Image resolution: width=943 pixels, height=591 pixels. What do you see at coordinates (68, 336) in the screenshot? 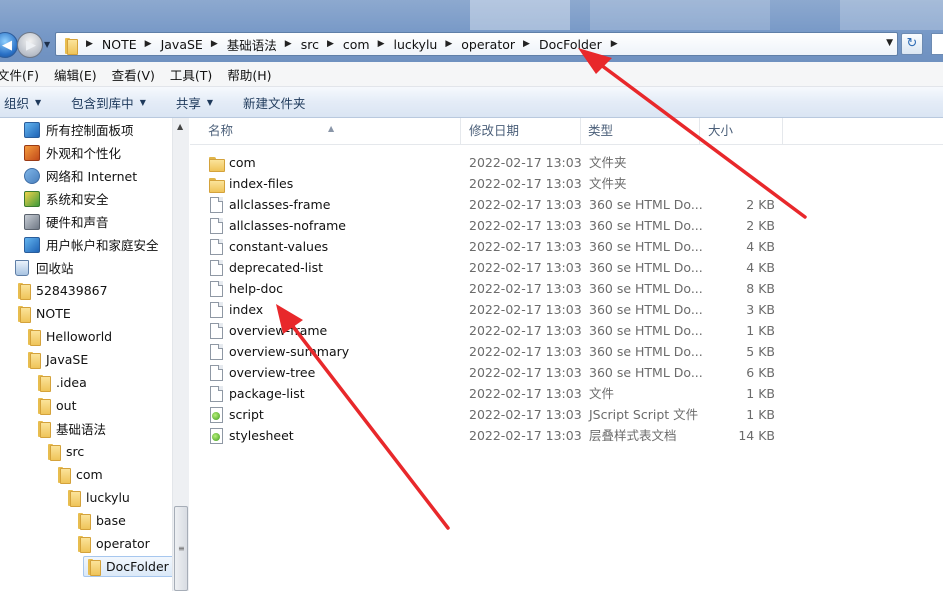
I see `nav-item: Helloworld` at bounding box center [68, 336].